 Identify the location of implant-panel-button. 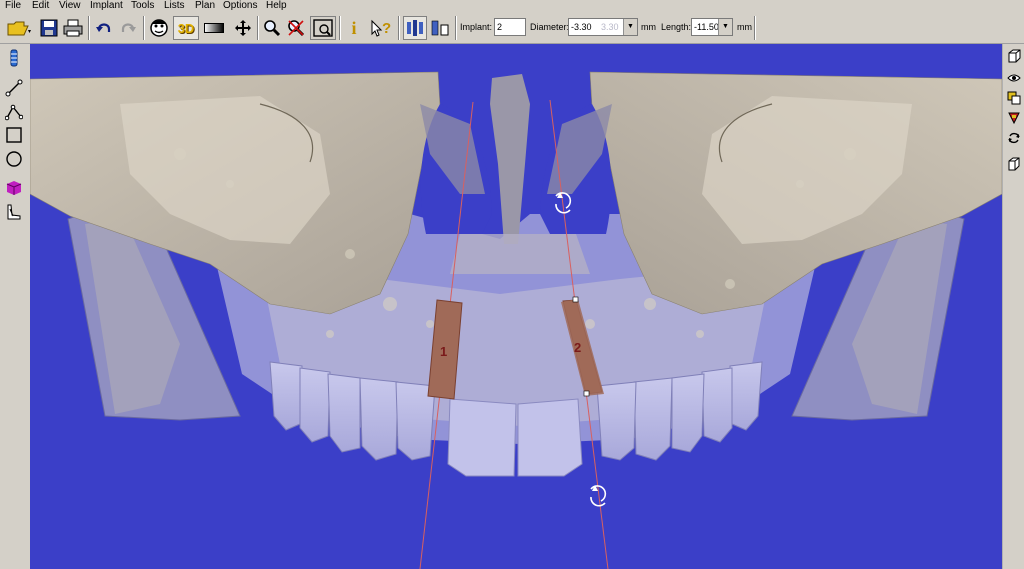
(415, 28).